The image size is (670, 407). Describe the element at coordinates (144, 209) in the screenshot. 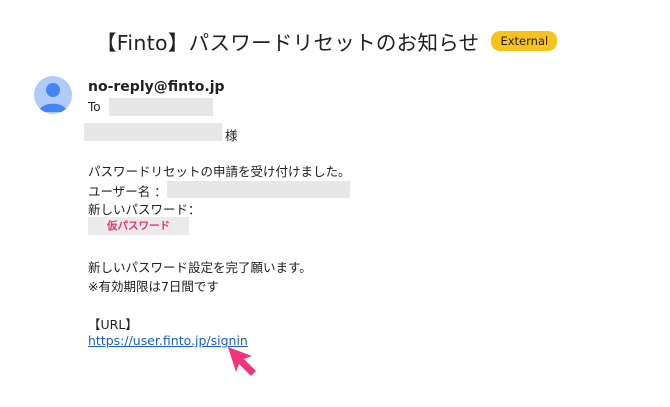

I see `new-password-label: 新しいパスワード：` at that location.